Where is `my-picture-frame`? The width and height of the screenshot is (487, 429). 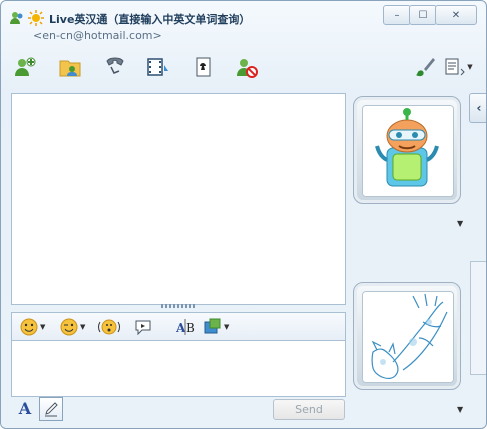
my-picture-frame is located at coordinates (408, 337).